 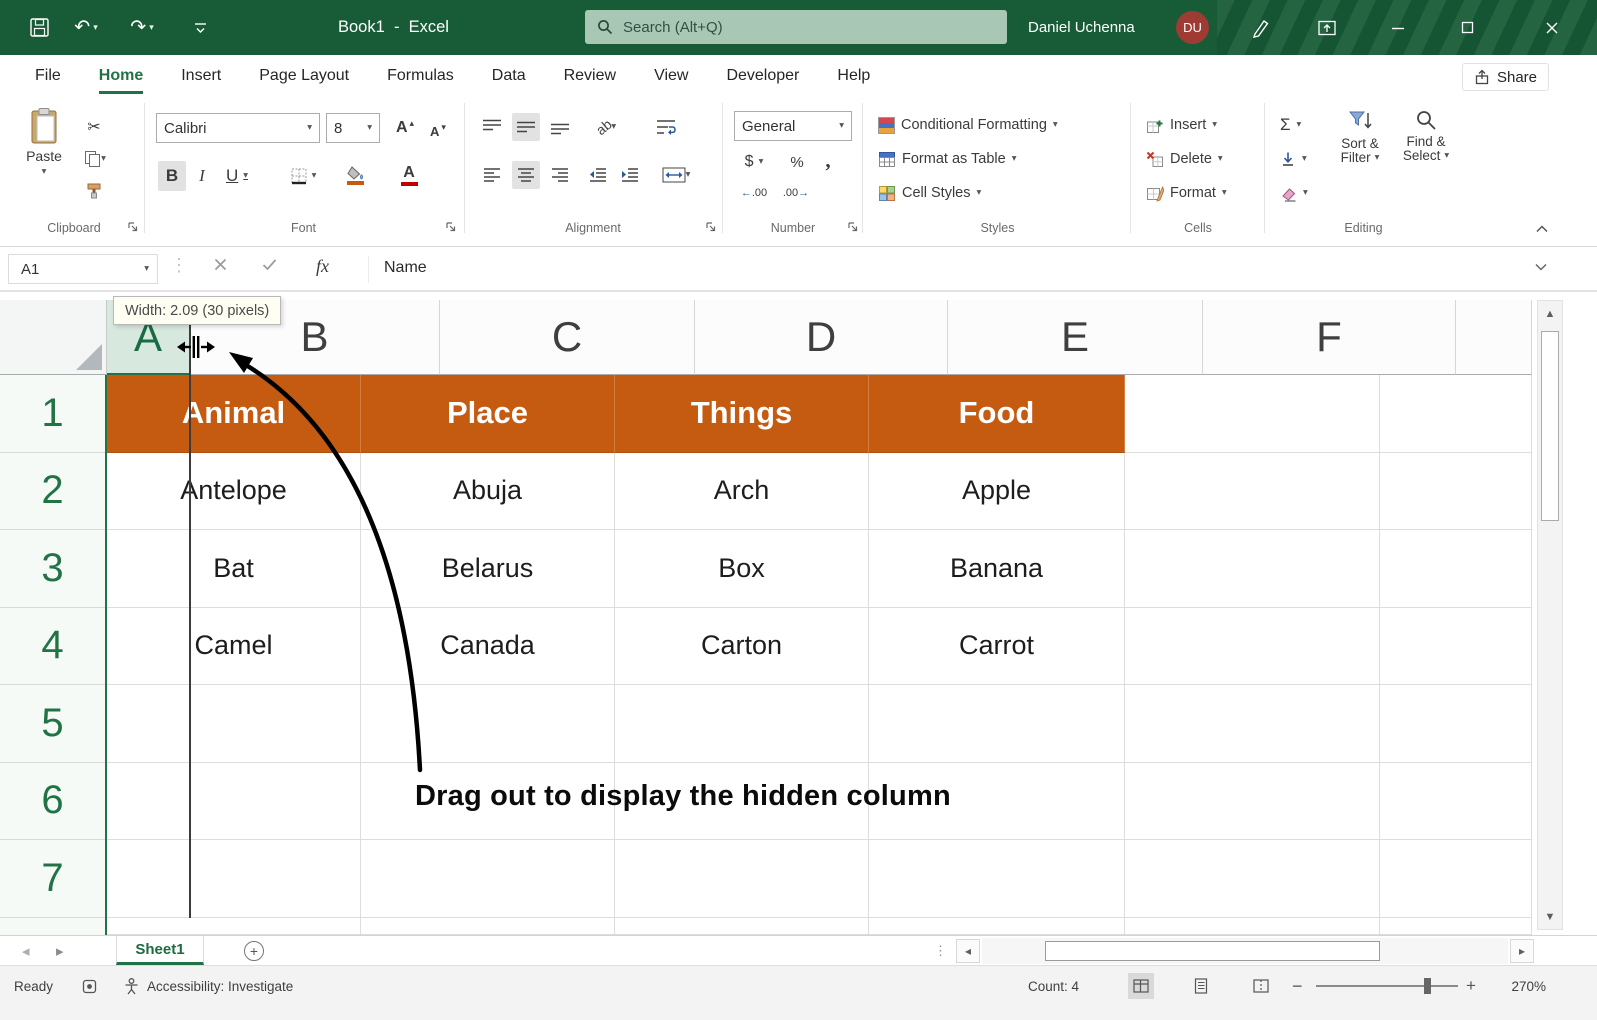 I want to click on font-size-combobox: 8 ▾, so click(x=353, y=128).